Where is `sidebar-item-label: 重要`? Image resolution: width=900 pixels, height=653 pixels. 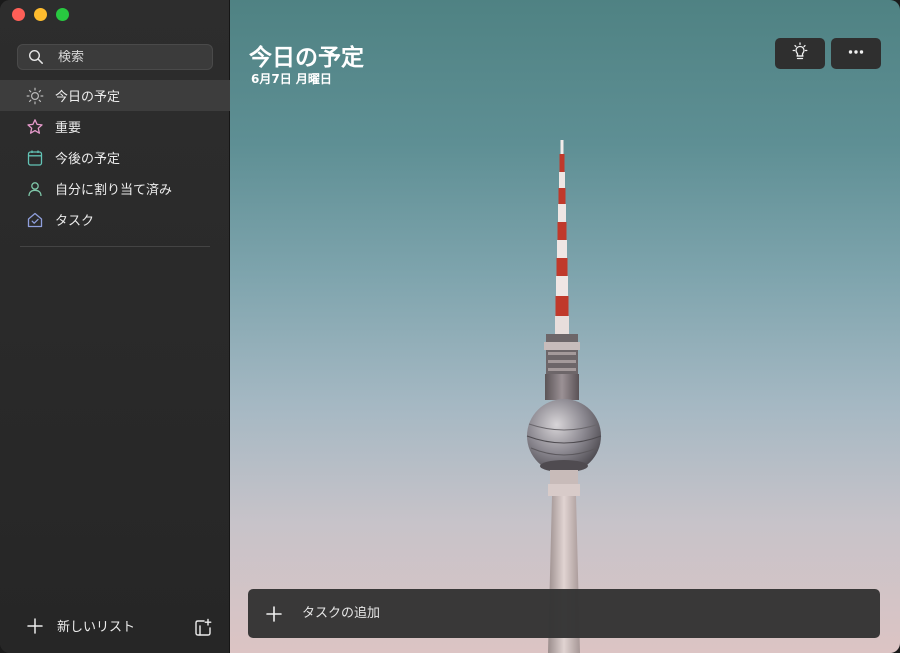
sidebar-item-label: 重要 is located at coordinates (68, 128).